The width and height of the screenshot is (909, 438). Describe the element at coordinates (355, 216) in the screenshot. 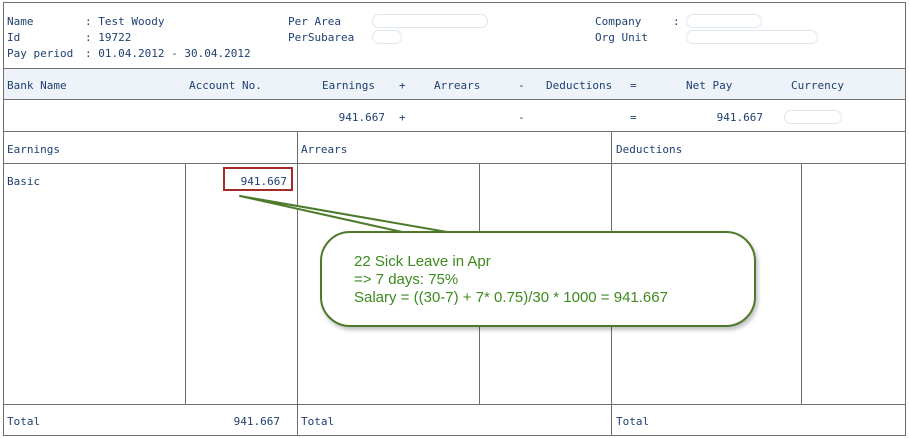

I see `callout-pointer` at that location.